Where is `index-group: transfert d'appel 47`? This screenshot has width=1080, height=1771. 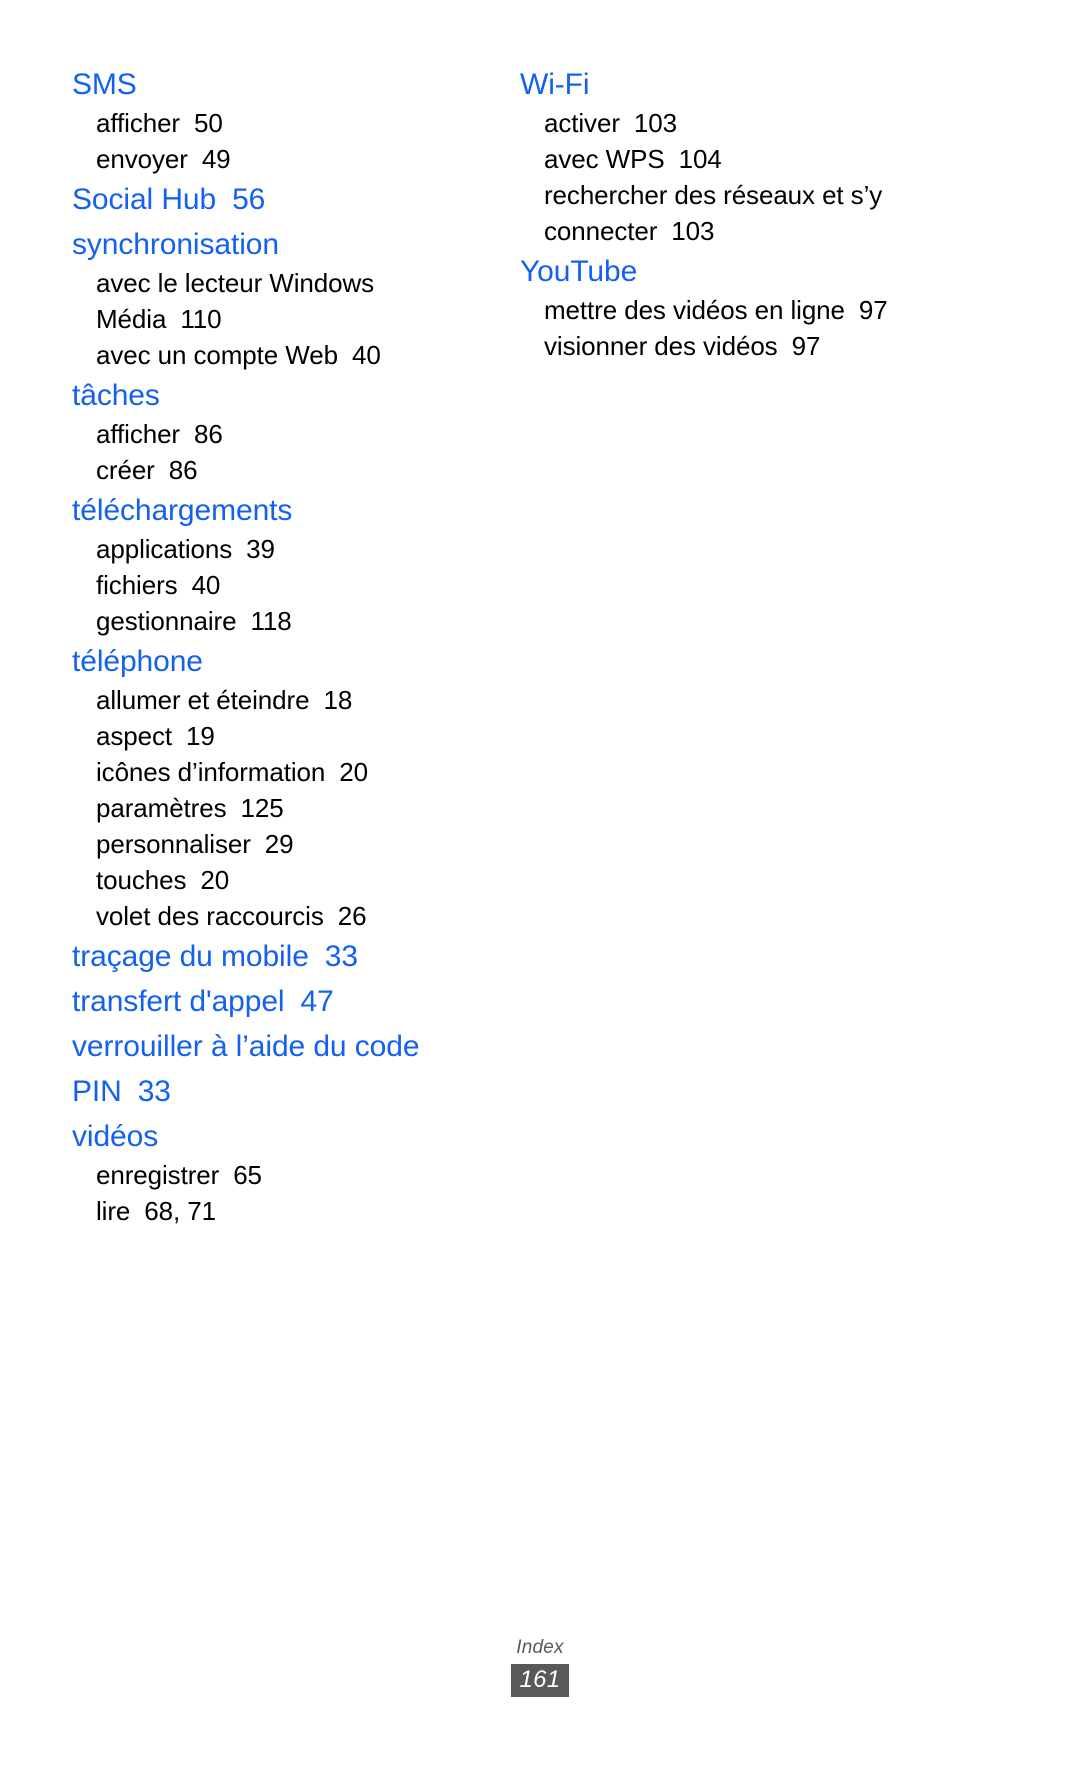 index-group: transfert d'appel 47 is located at coordinates (280, 1001).